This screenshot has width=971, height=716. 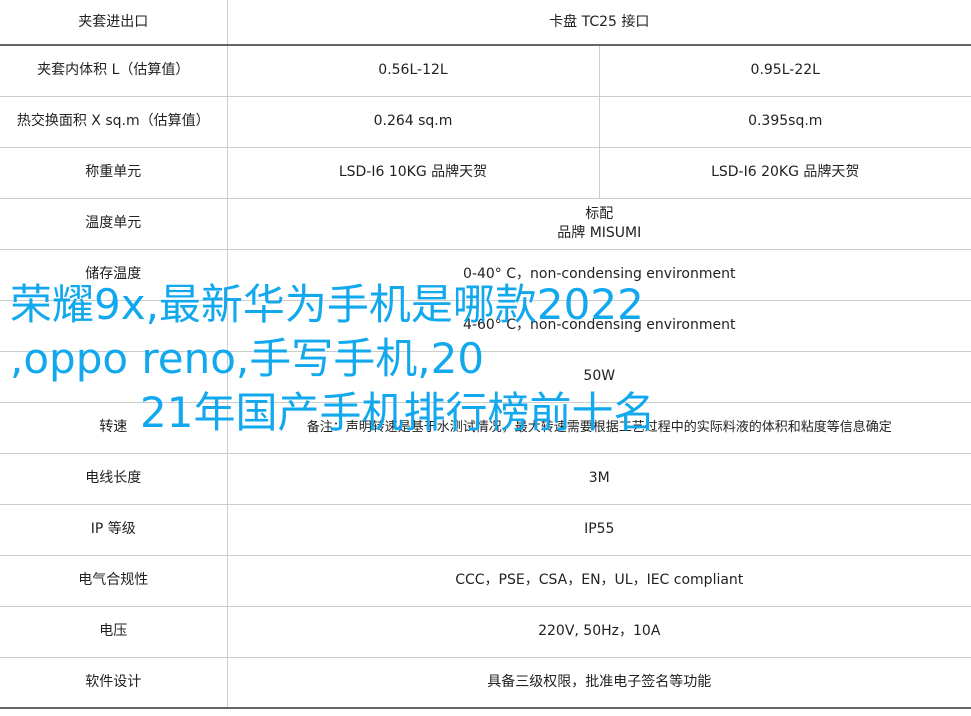 What do you see at coordinates (114, 71) in the screenshot?
I see `row-label: 夹套内体积 L（估算值）` at bounding box center [114, 71].